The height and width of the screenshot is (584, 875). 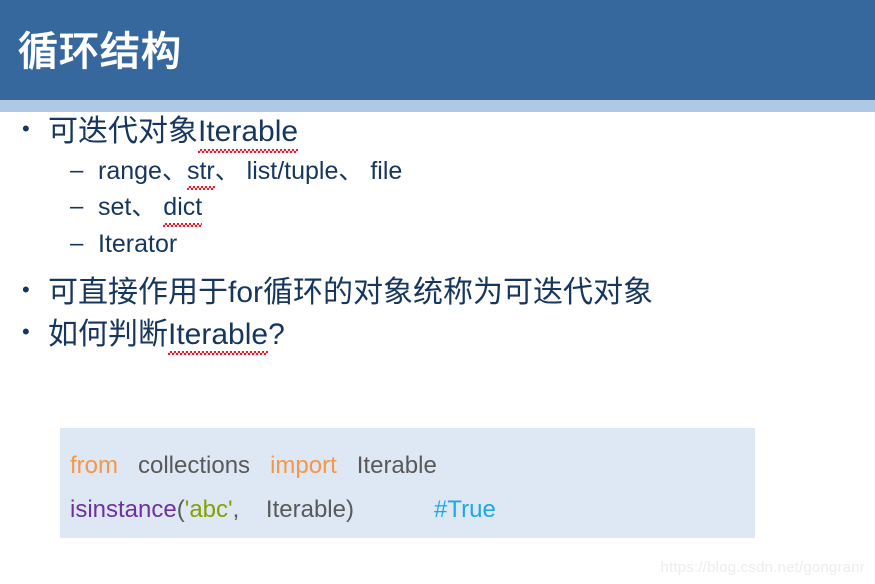 What do you see at coordinates (94, 465) in the screenshot?
I see `code-token-kw: from` at bounding box center [94, 465].